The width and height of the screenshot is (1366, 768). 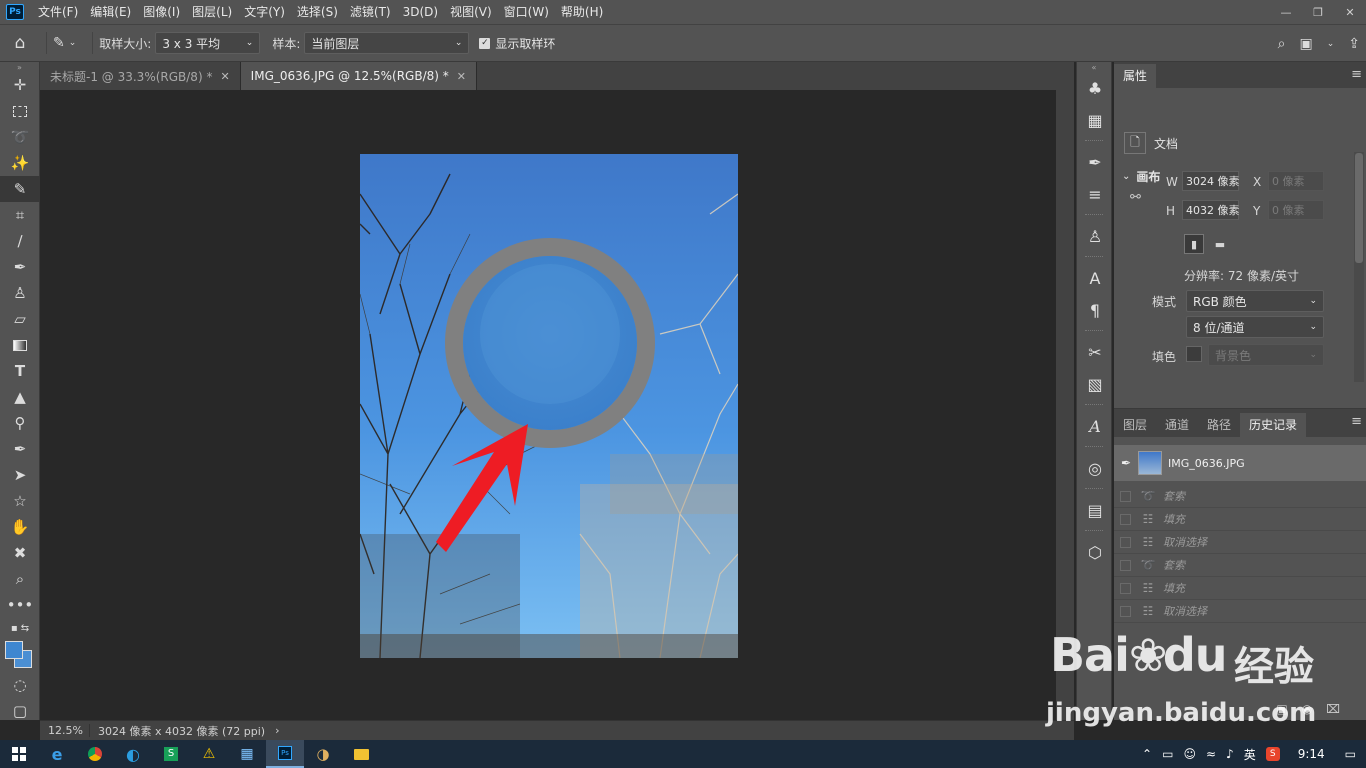 I want to click on color-swatches, so click(x=19, y=655).